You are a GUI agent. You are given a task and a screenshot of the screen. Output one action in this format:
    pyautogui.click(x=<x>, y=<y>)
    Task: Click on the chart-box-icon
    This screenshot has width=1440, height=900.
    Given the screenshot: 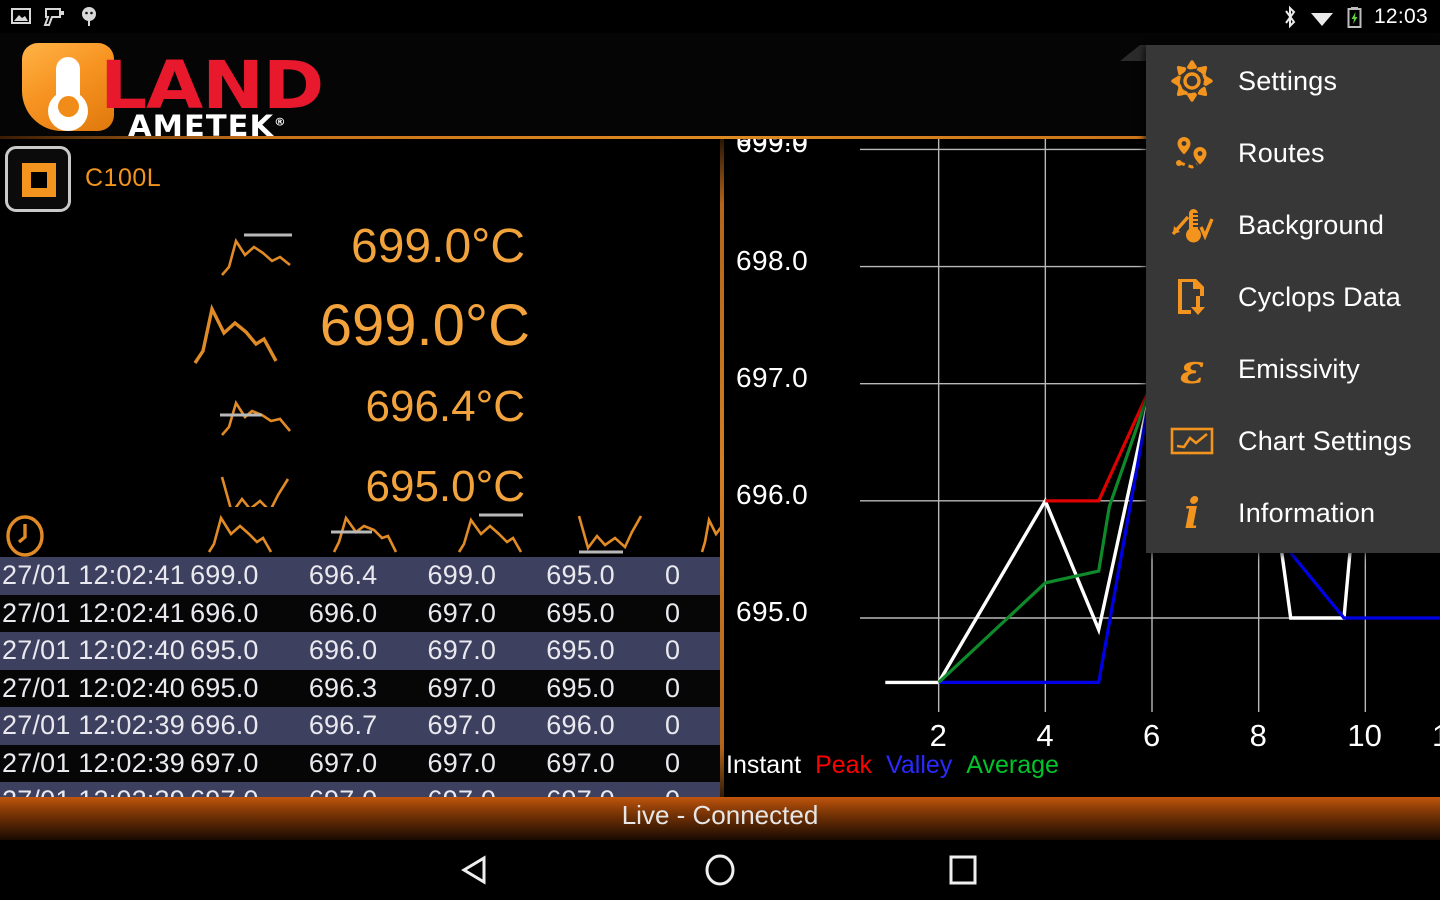 What is the action you would take?
    pyautogui.click(x=1192, y=441)
    